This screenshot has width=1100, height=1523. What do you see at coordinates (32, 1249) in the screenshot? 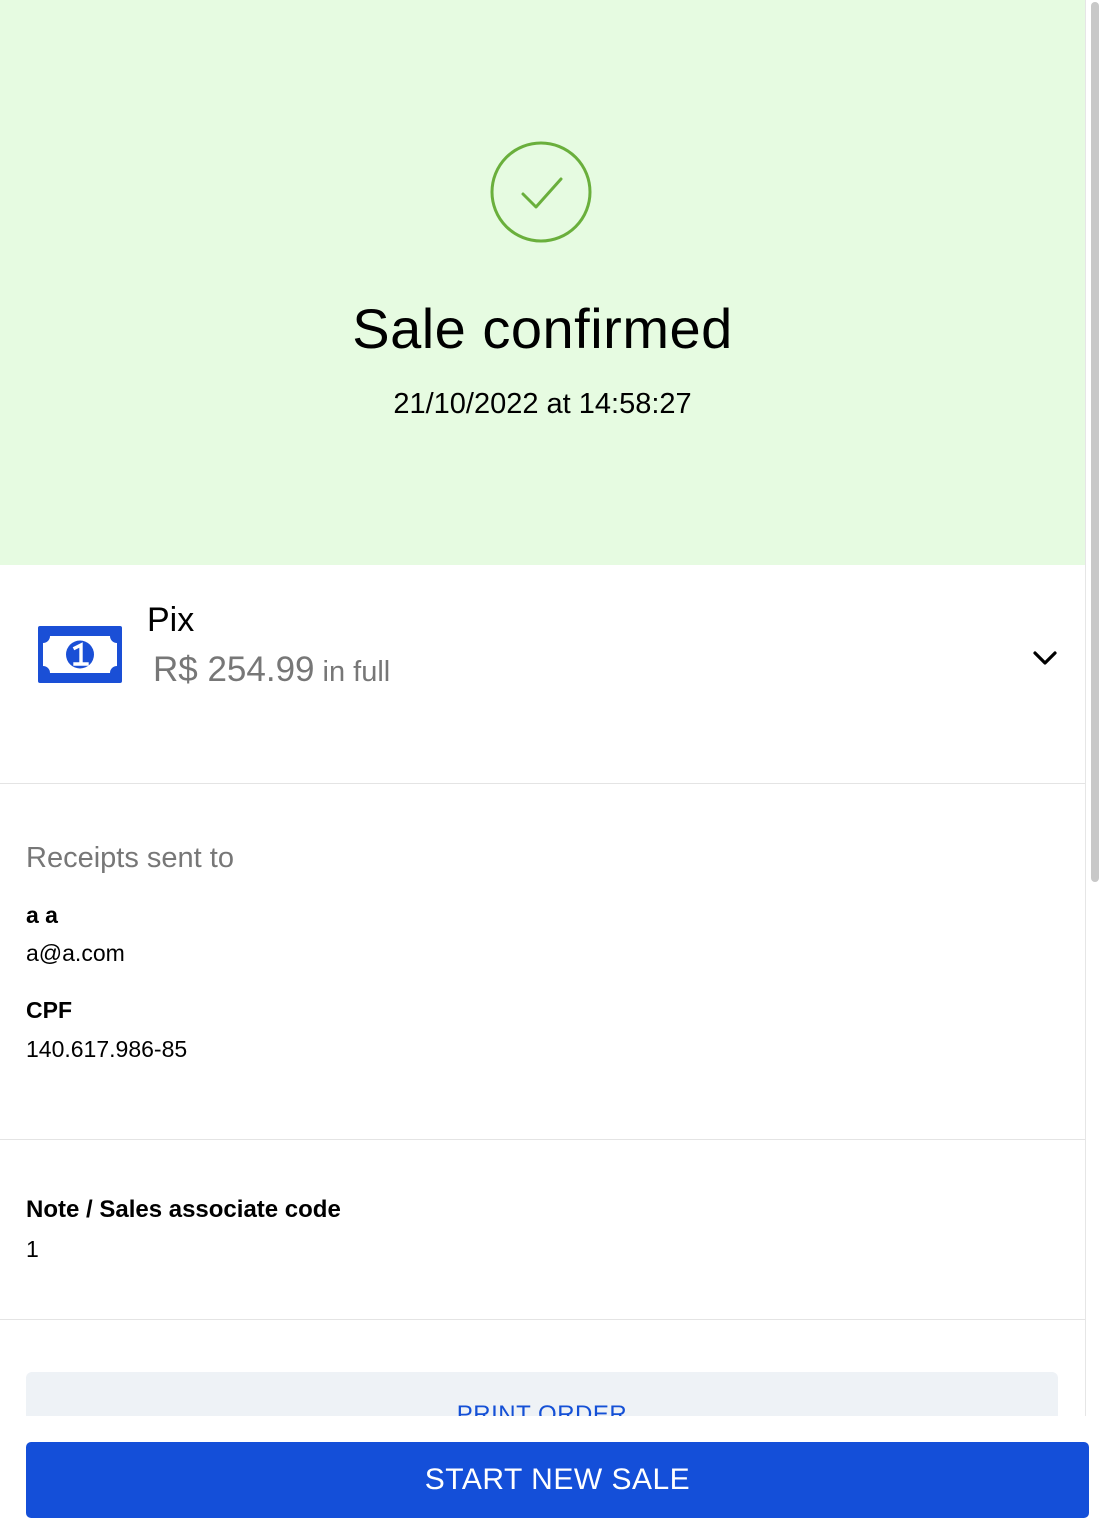
I see `note-value: 1` at bounding box center [32, 1249].